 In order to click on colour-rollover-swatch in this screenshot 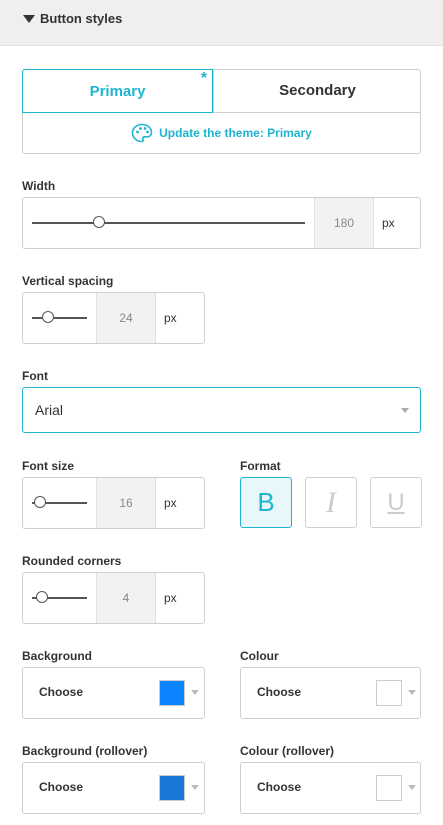, I will do `click(389, 788)`.